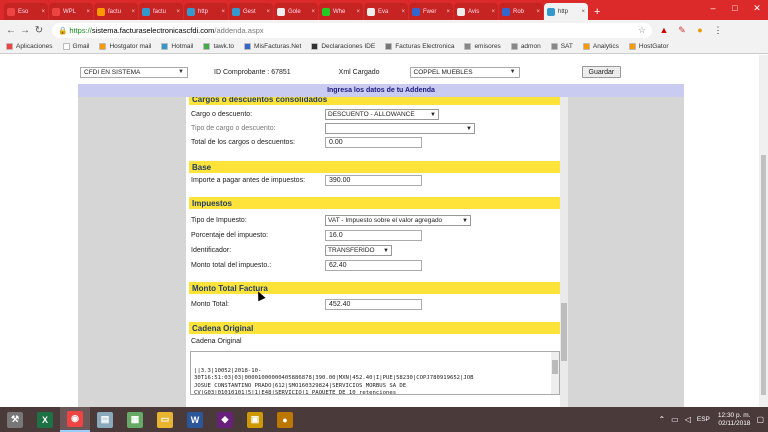 The width and height of the screenshot is (768, 432). What do you see at coordinates (134, 72) in the screenshot?
I see `status-select: CFDI EN SISTEMA ▼` at bounding box center [134, 72].